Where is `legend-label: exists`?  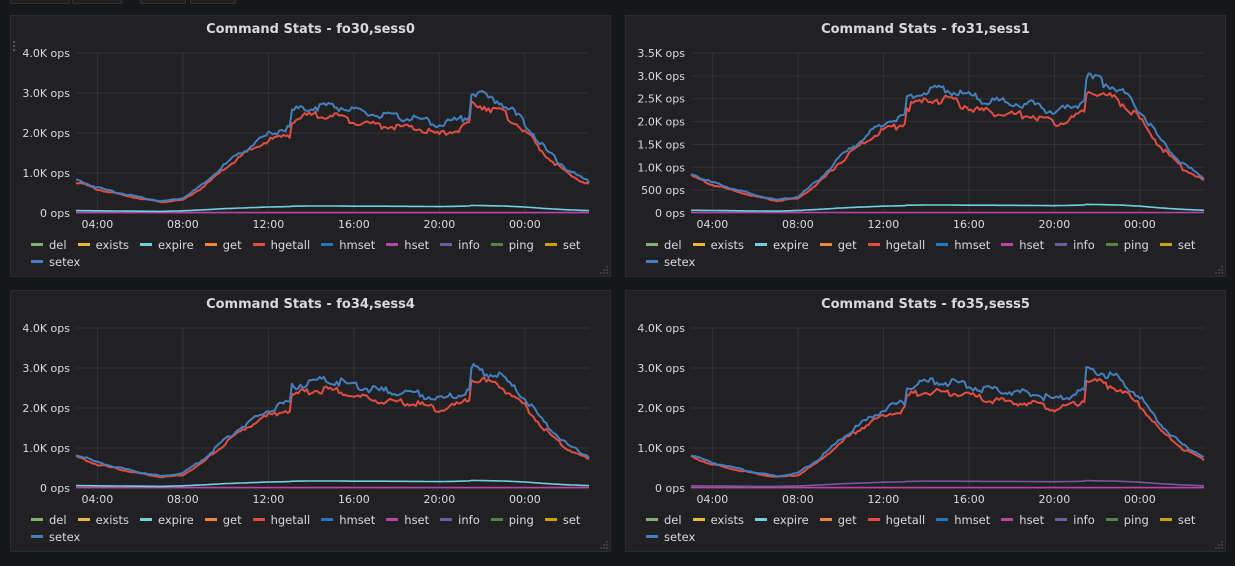
legend-label: exists is located at coordinates (727, 520).